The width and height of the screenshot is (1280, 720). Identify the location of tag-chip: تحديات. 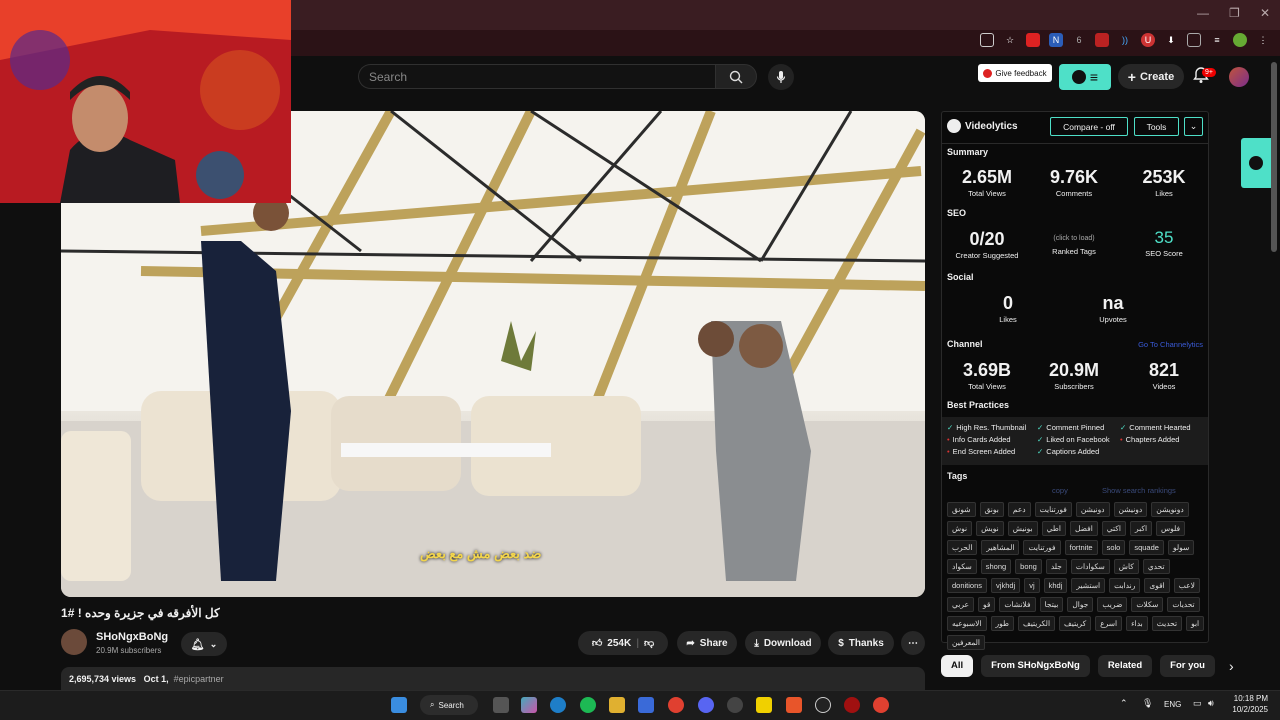
(1183, 604).